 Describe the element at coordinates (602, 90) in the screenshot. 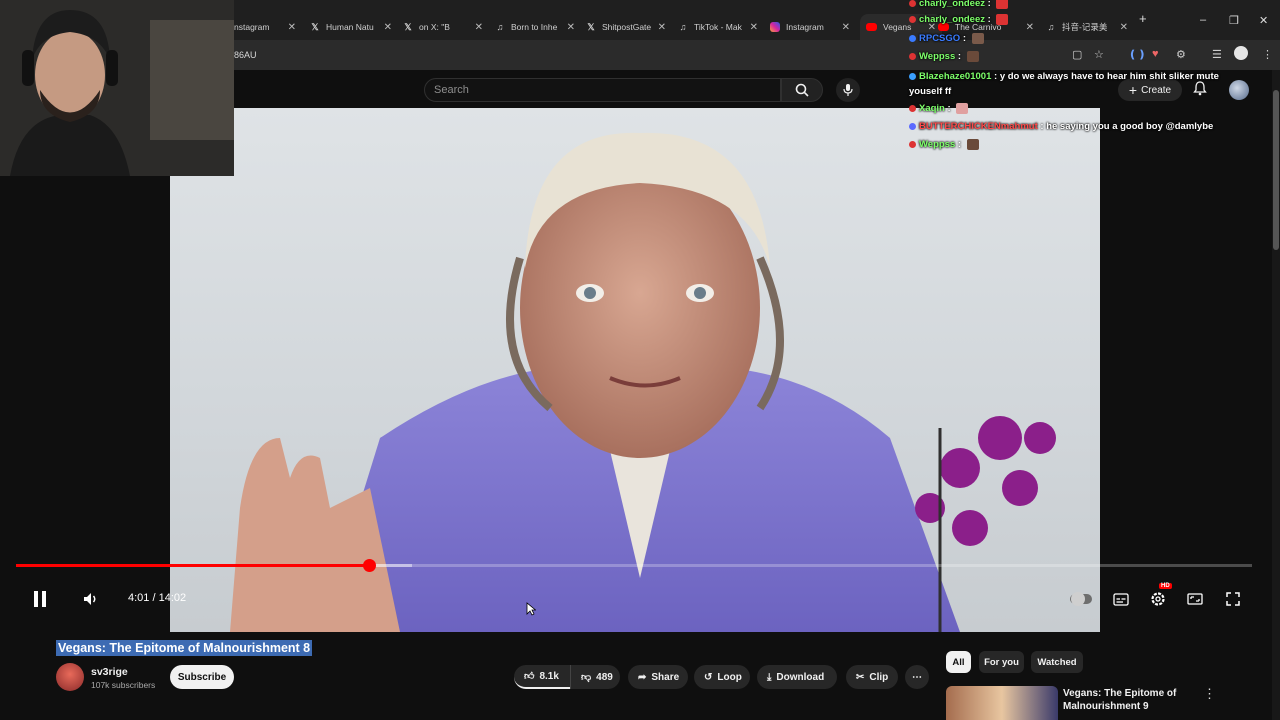

I see `search-input: Search` at that location.